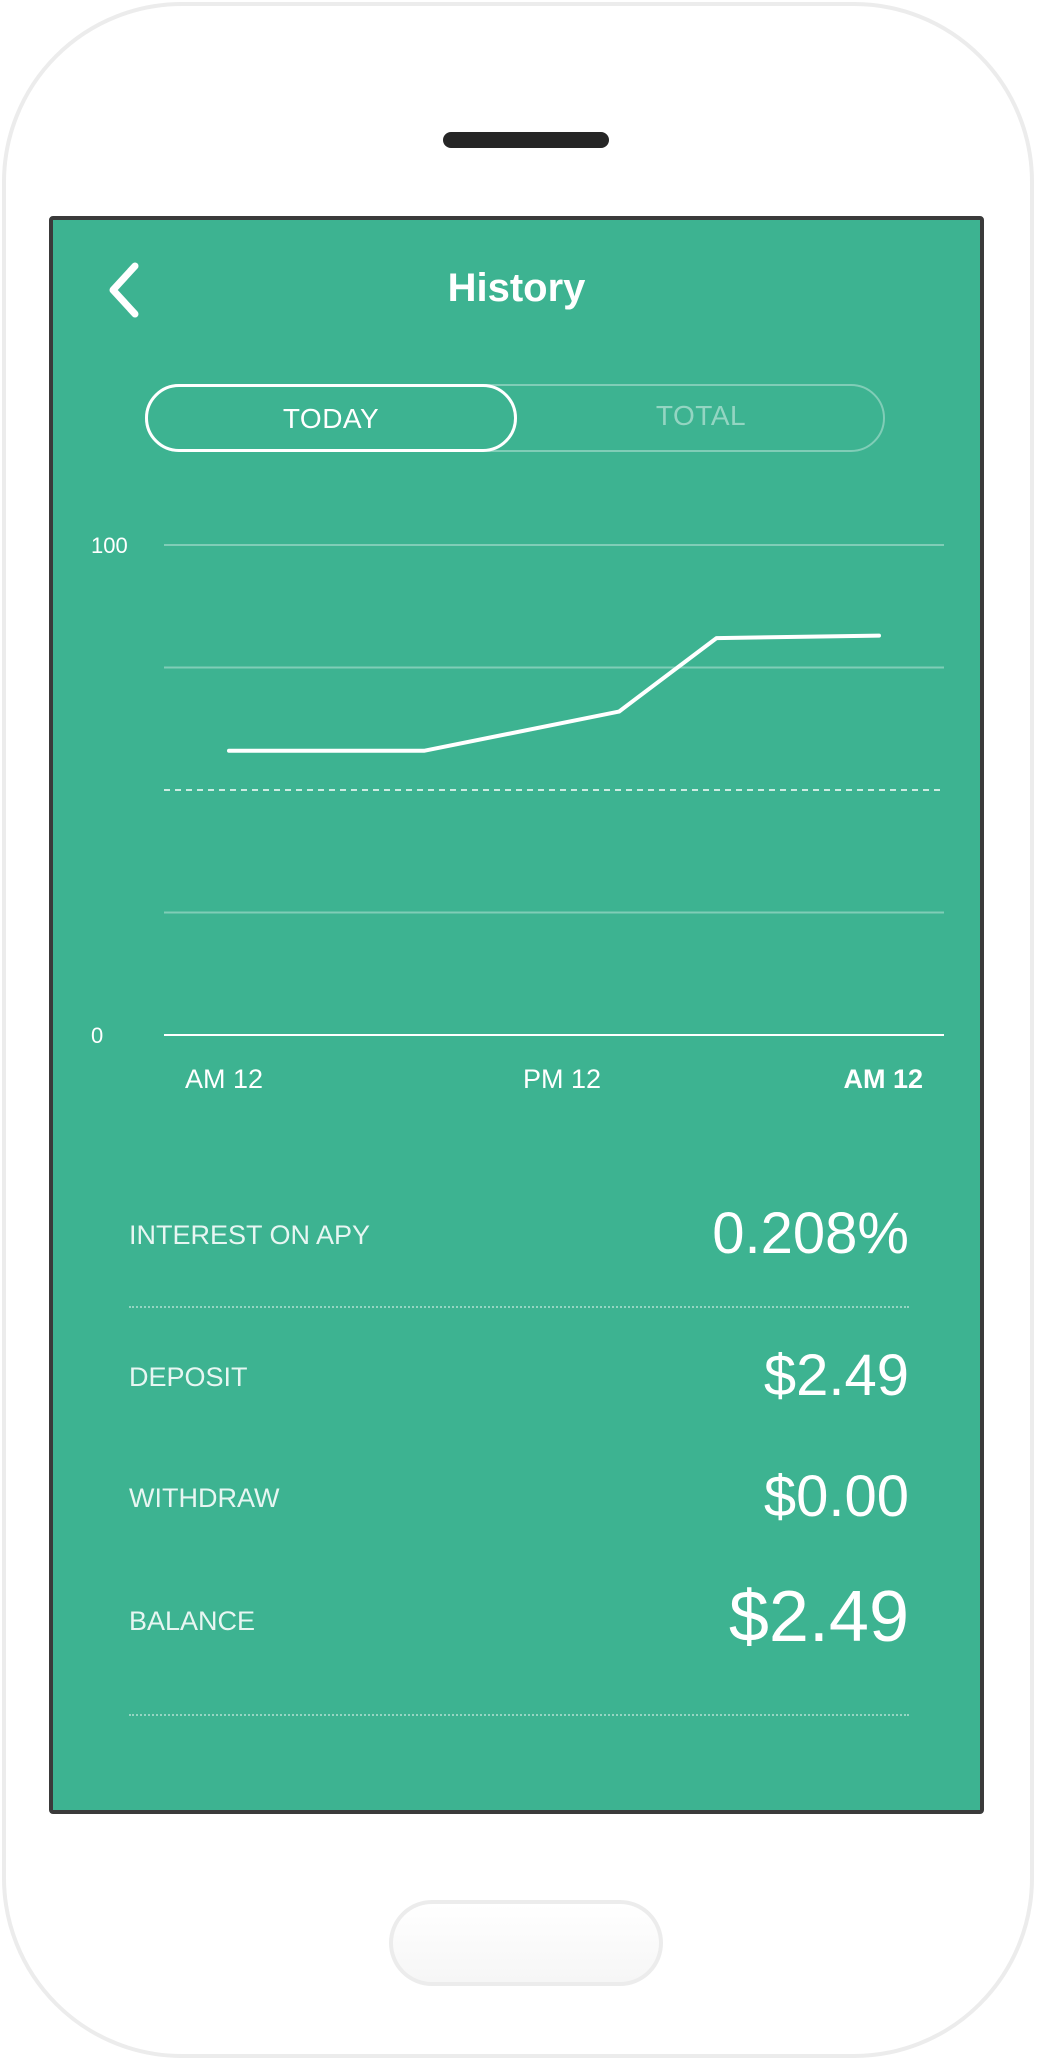  Describe the element at coordinates (818, 1617) in the screenshot. I see `balance-value: $2.49` at that location.